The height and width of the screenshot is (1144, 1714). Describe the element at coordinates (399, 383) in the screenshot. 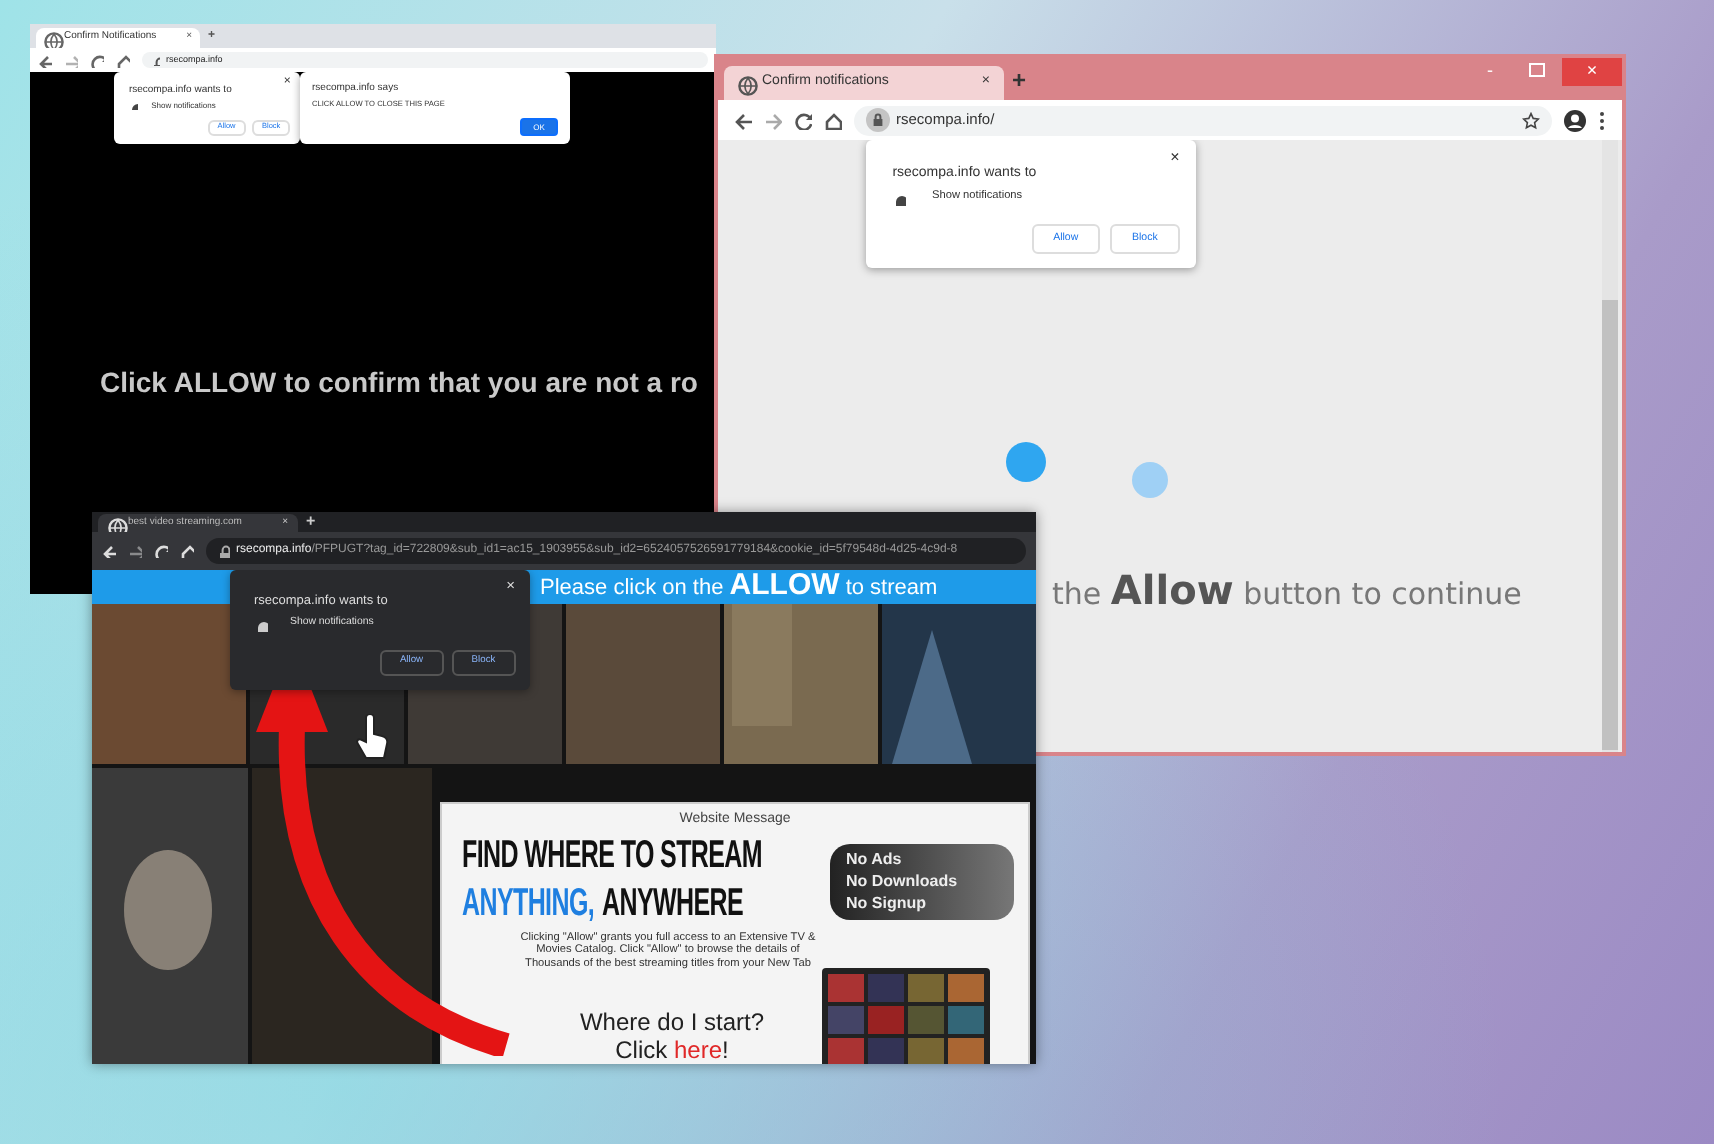

I see `page-headline: Click ALLOW to confirm that you are not a ro` at that location.